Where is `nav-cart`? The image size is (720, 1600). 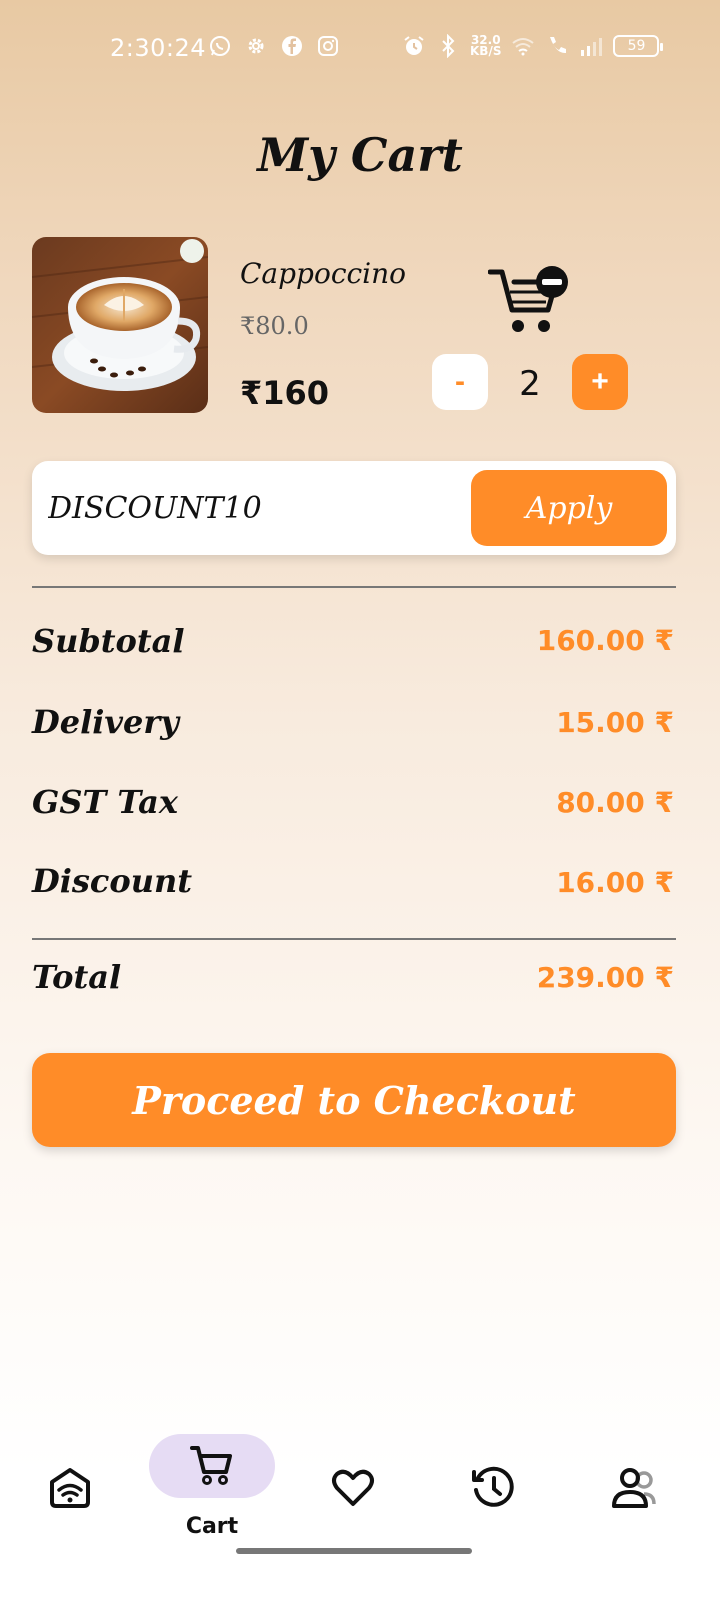
nav-cart is located at coordinates (212, 1466).